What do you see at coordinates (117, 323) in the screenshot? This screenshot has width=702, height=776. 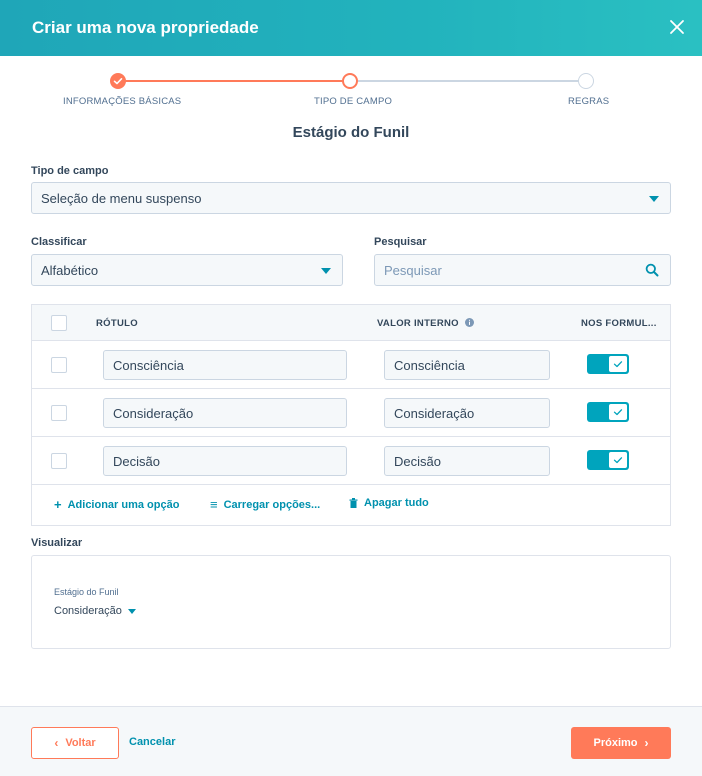 I see `header-label: RÓTULO` at bounding box center [117, 323].